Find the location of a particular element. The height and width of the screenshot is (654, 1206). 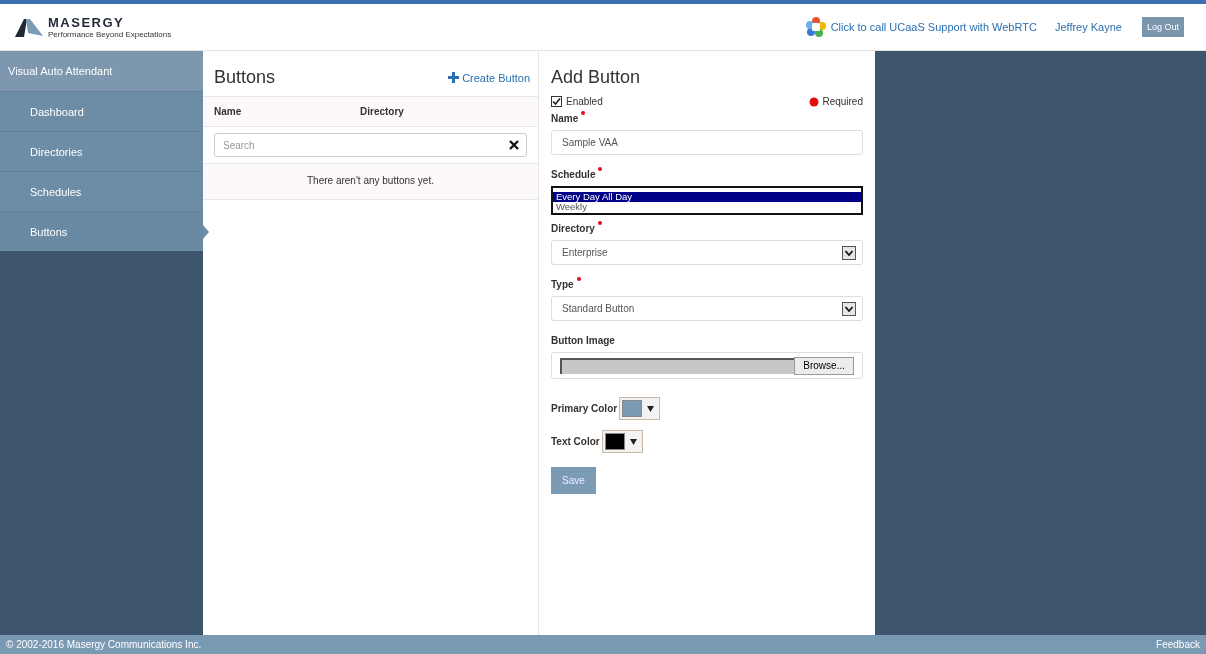

feedback-link: Feedback is located at coordinates (1178, 644).